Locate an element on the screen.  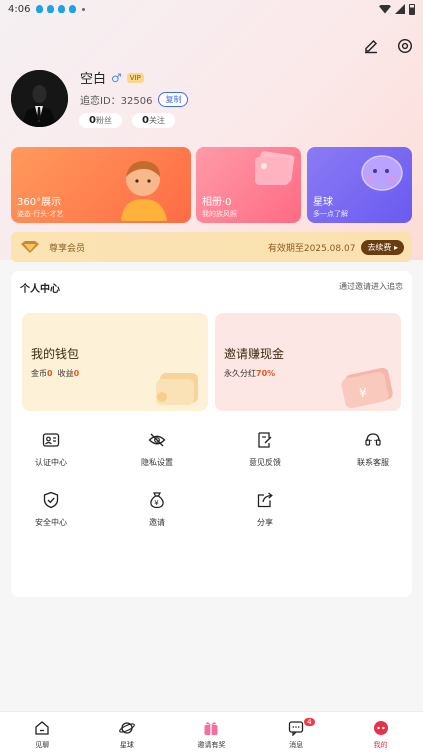
tab-messages: 消息 4 is located at coordinates (296, 732).